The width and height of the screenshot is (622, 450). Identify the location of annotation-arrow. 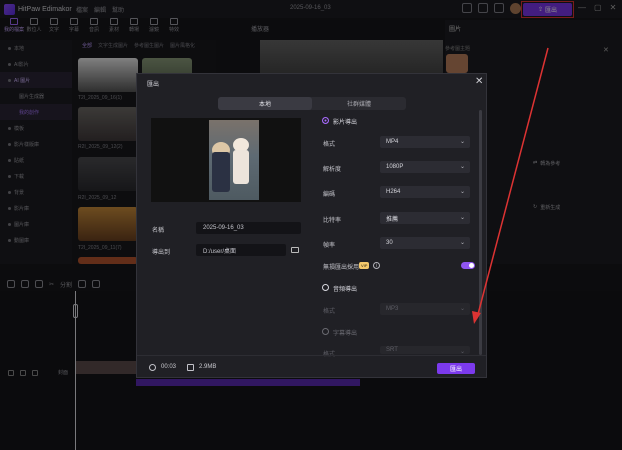
(510, 185).